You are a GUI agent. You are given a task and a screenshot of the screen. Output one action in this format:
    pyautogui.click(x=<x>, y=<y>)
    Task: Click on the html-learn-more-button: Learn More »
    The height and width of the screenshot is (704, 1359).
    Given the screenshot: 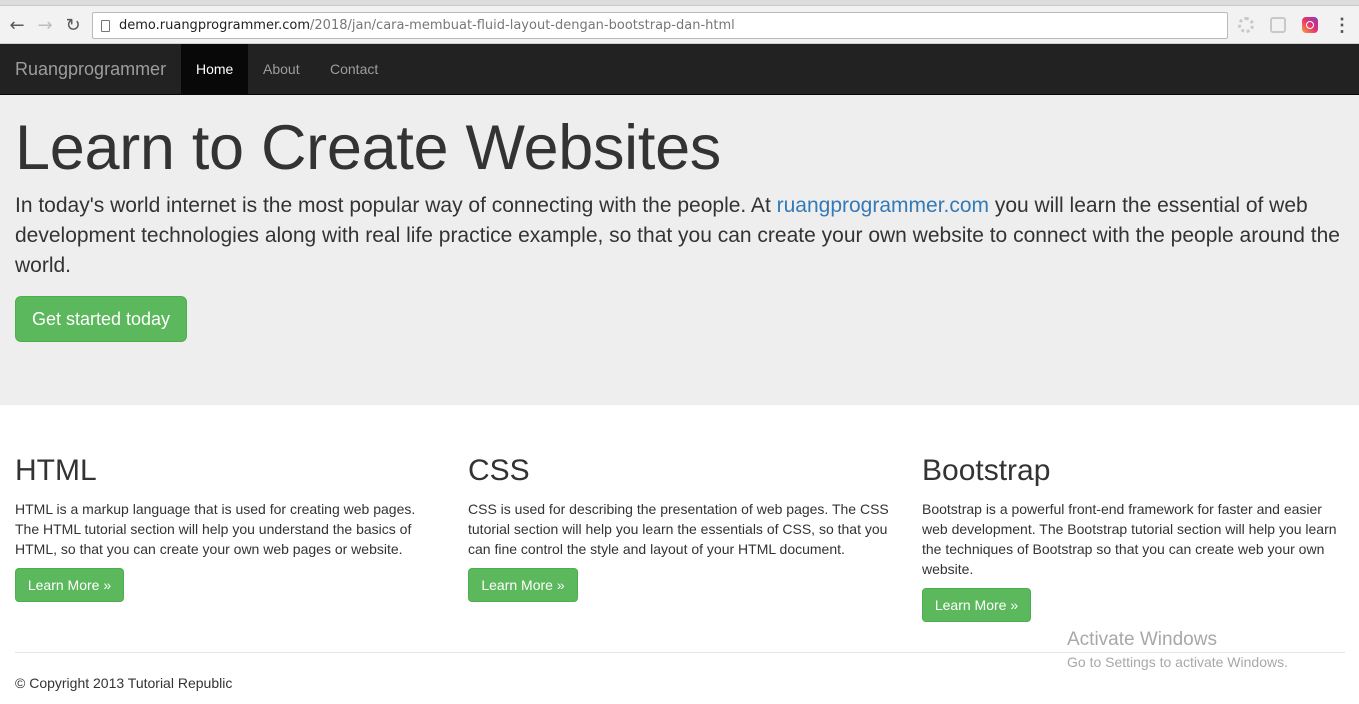 What is the action you would take?
    pyautogui.click(x=69, y=585)
    